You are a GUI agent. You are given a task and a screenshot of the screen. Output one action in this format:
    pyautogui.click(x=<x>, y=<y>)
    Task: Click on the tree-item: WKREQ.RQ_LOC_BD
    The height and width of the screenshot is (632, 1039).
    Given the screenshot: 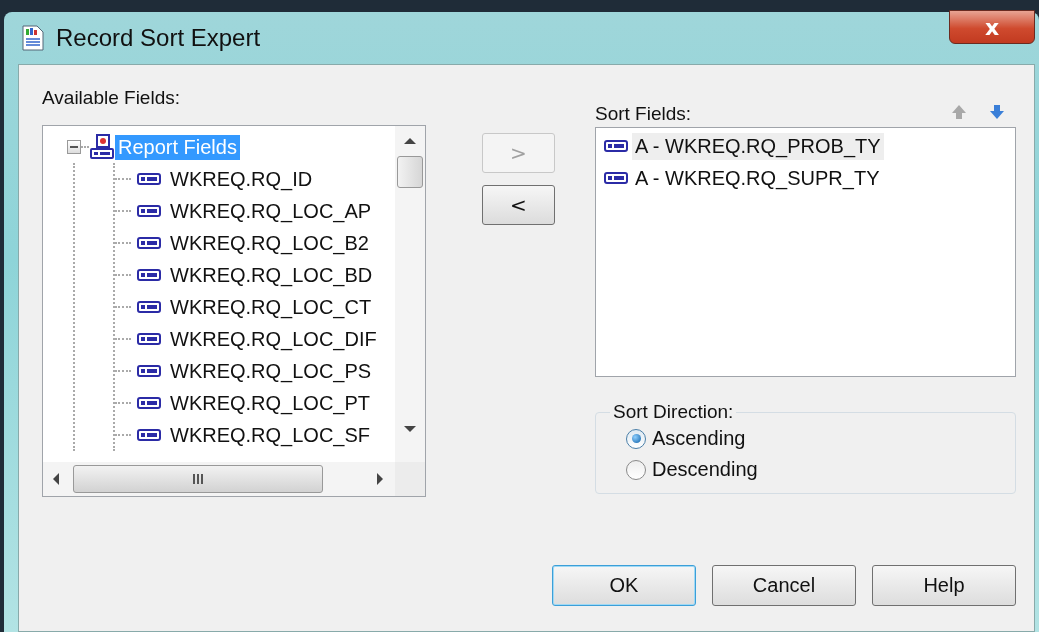 What is the action you would take?
    pyautogui.click(x=271, y=275)
    